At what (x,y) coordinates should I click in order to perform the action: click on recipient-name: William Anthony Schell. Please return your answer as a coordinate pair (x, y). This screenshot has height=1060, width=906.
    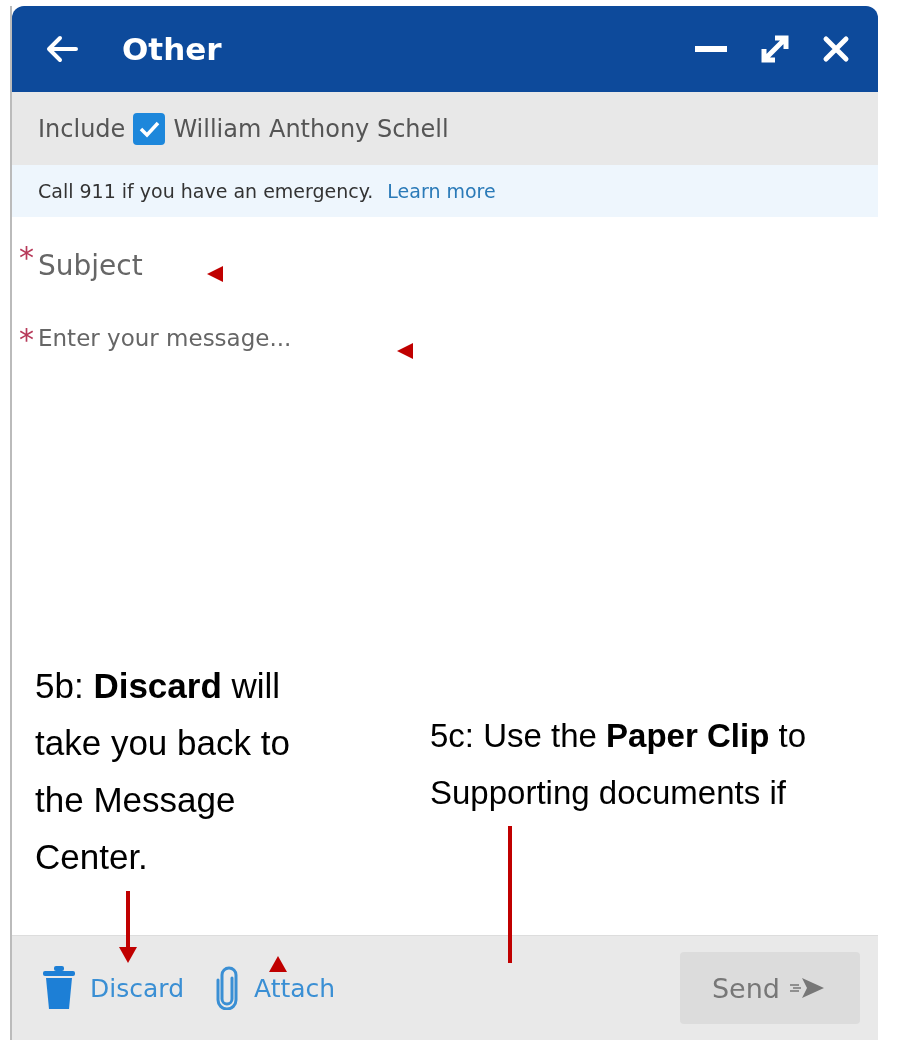
    Looking at the image, I should click on (311, 128).